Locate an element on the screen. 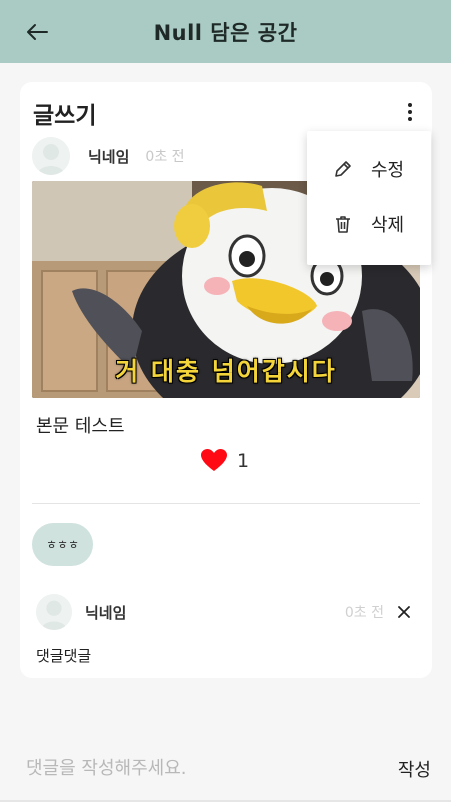 The width and height of the screenshot is (451, 802). trash-icon is located at coordinates (343, 224).